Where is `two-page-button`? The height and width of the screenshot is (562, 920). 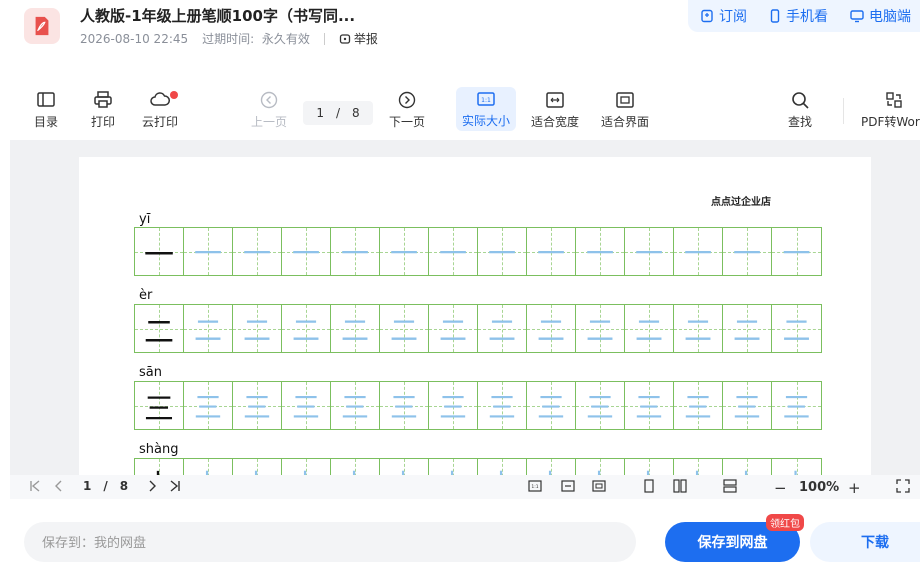 two-page-button is located at coordinates (680, 486).